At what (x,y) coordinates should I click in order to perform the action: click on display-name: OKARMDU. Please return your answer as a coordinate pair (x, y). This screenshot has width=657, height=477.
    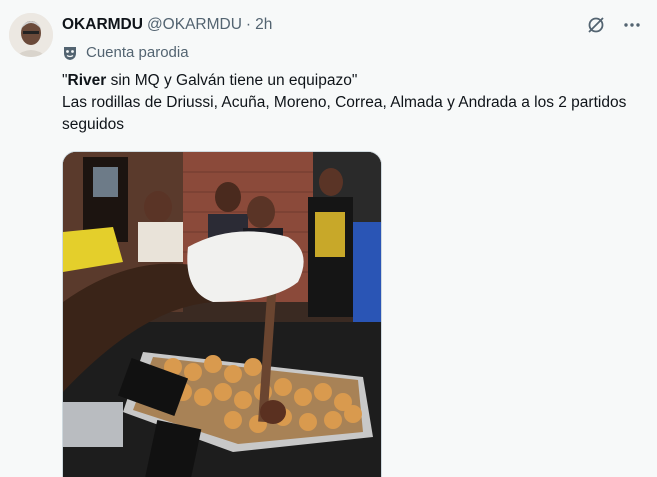
    Looking at the image, I should click on (102, 25).